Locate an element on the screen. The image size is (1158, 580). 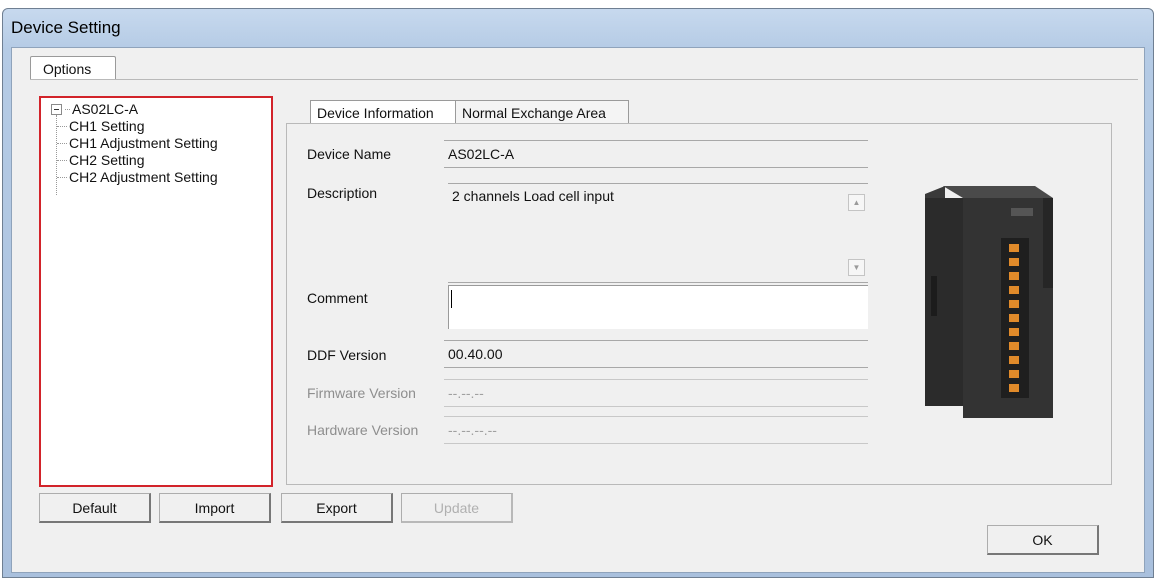
scroll-up-icon: ▲ is located at coordinates (856, 202).